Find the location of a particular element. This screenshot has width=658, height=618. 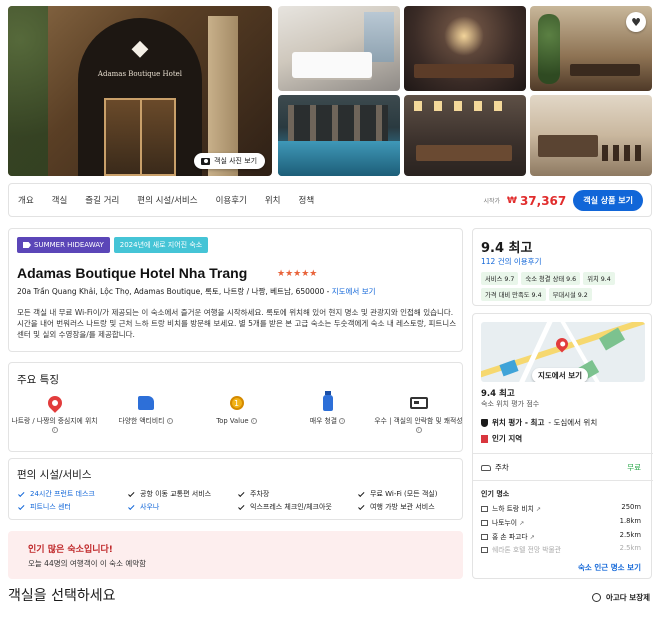

view-room-photos-button: 객실 사진 보기 is located at coordinates (230, 161).